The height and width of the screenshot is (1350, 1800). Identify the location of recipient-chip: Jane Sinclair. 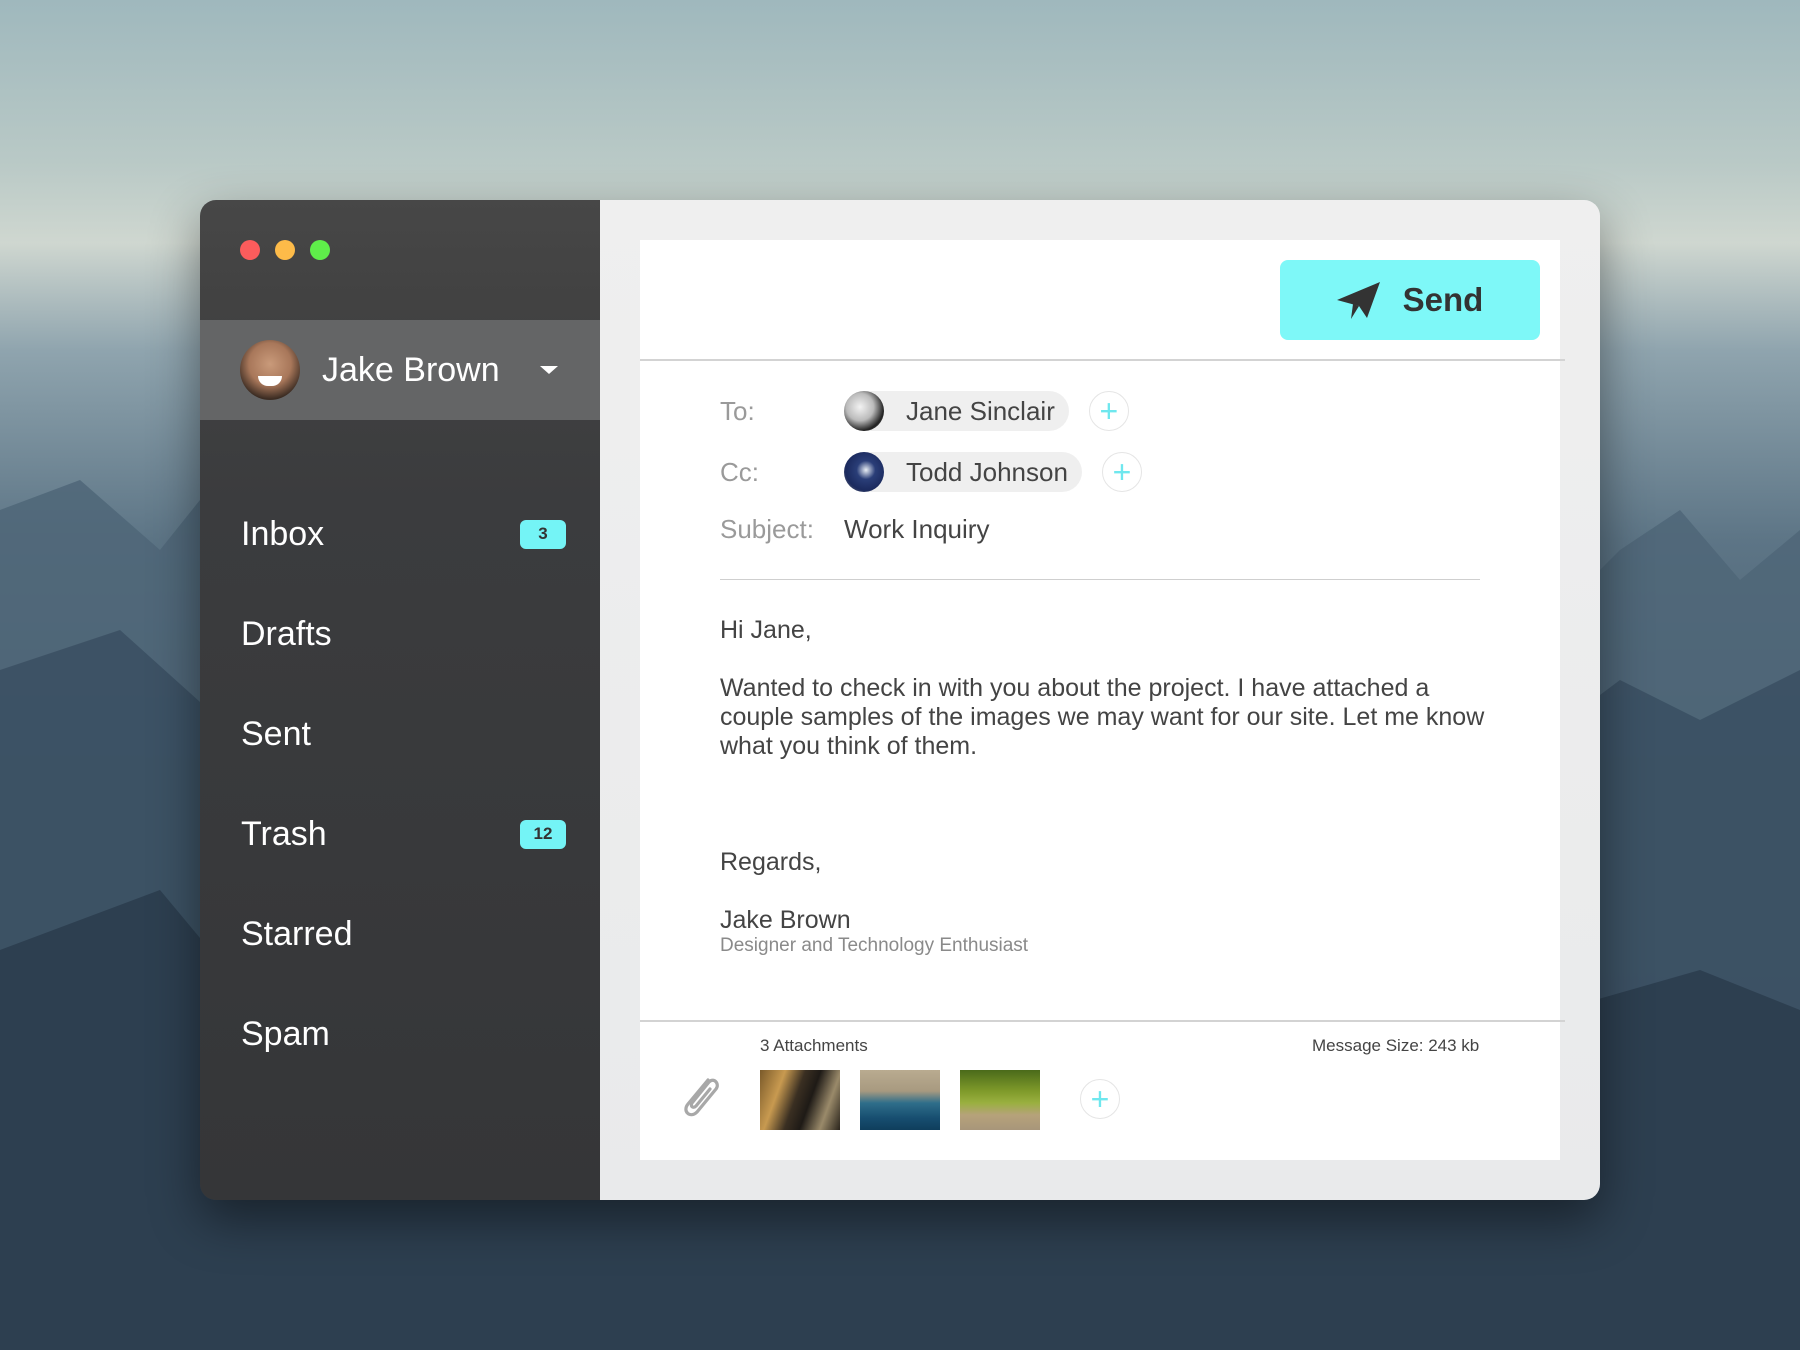
(956, 411).